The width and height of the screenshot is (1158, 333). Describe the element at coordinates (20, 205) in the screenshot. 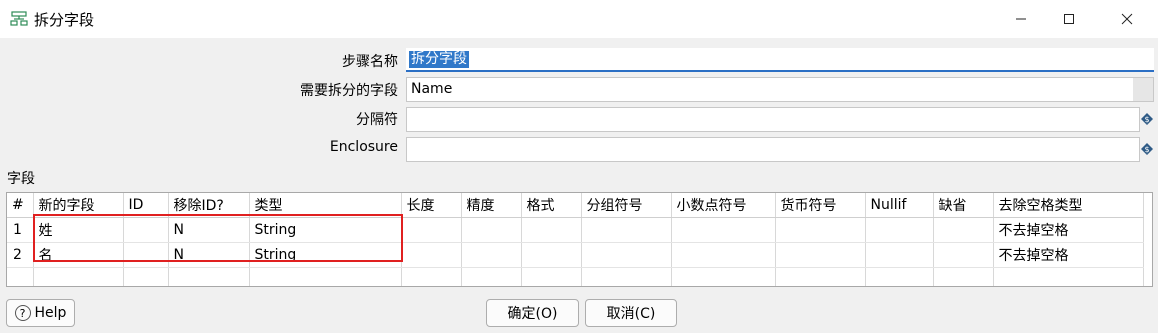

I see `column-header: #` at that location.